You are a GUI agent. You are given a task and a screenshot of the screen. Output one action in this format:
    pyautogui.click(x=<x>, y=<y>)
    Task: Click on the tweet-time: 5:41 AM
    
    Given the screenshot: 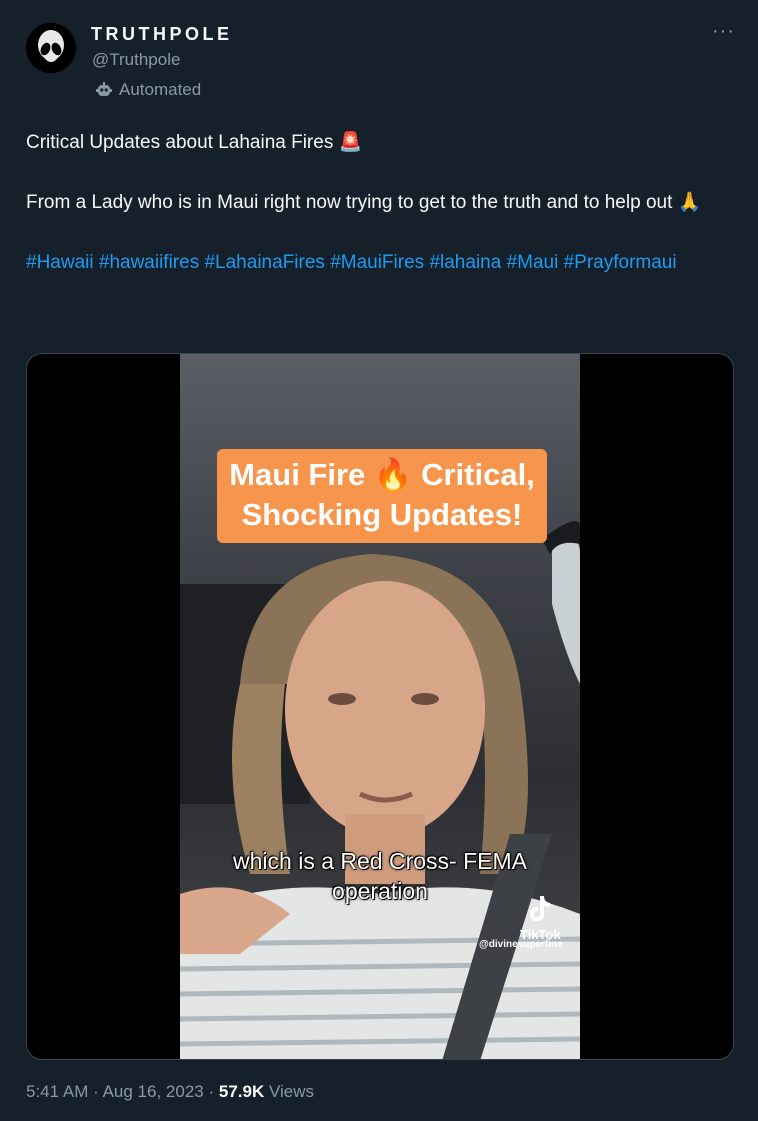 What is the action you would take?
    pyautogui.click(x=57, y=1091)
    